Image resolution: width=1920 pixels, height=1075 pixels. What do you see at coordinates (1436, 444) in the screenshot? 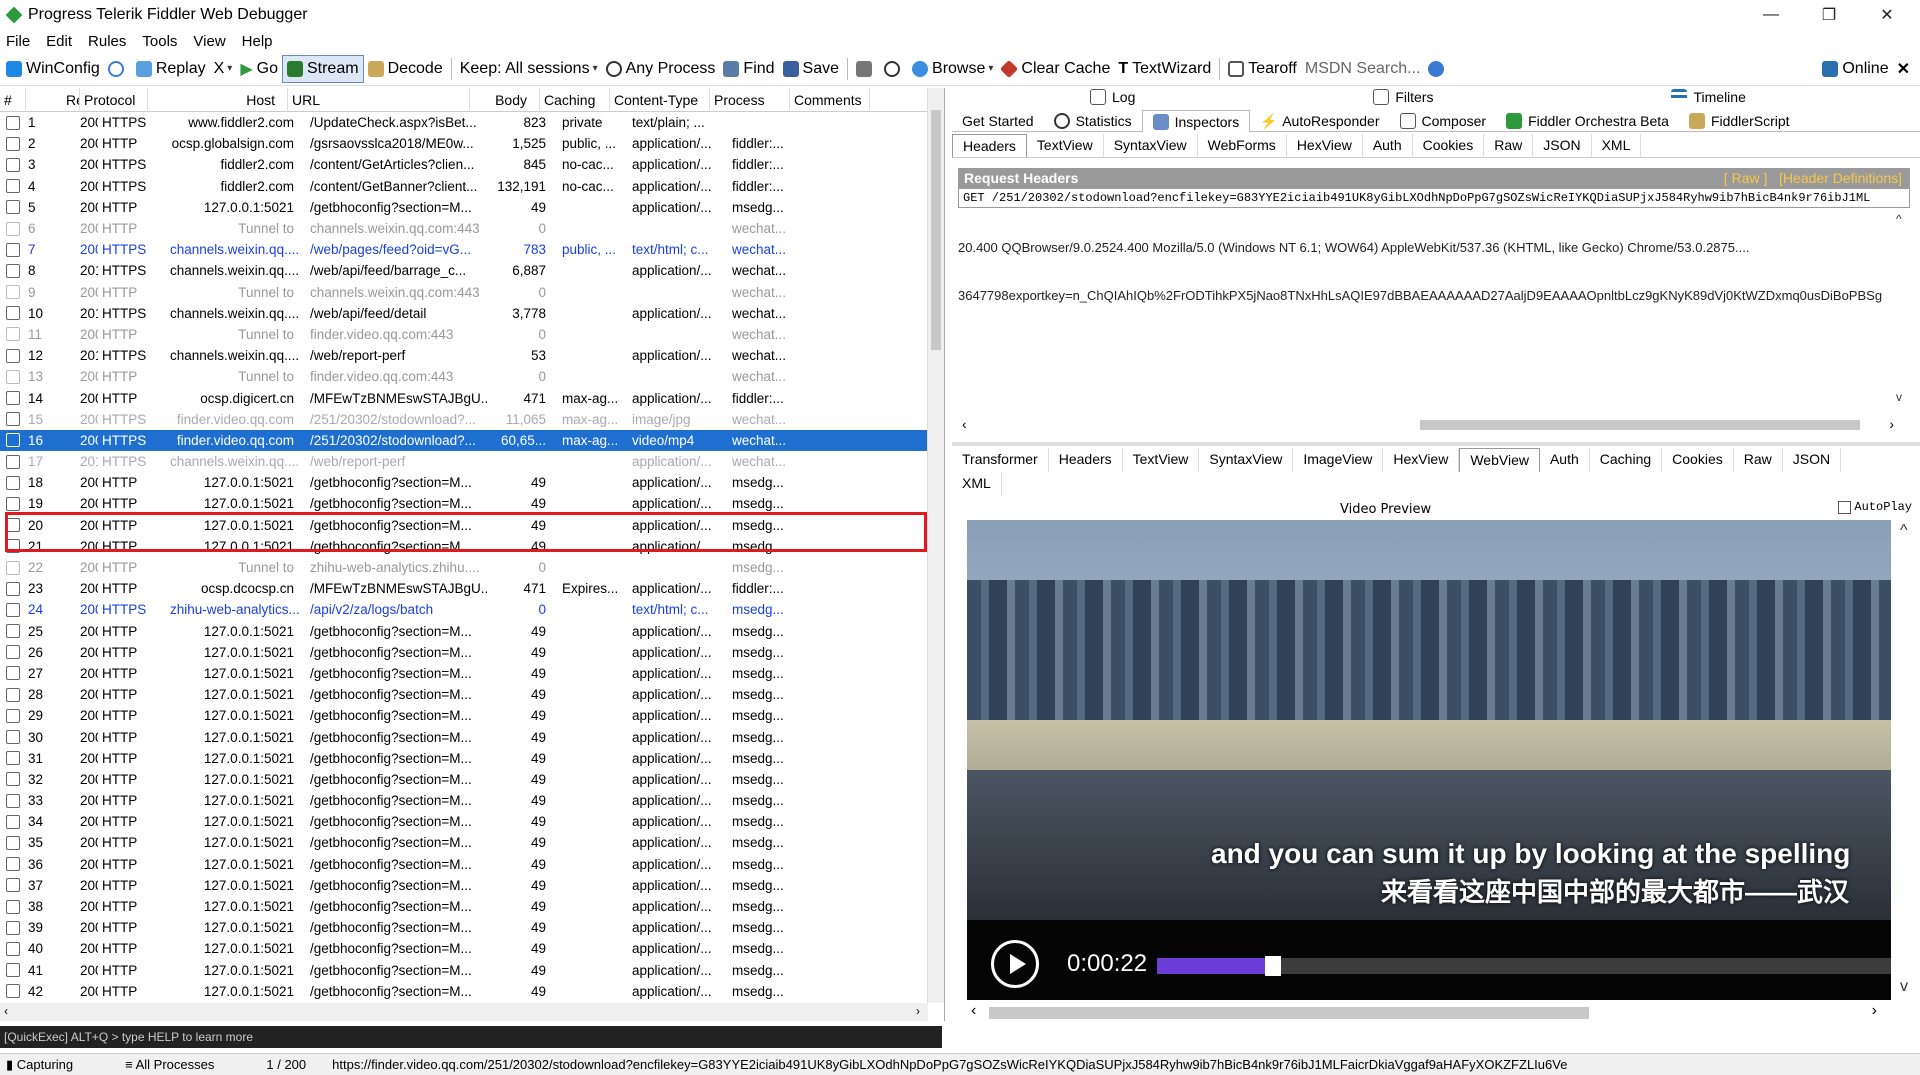
I see `splitter` at bounding box center [1436, 444].